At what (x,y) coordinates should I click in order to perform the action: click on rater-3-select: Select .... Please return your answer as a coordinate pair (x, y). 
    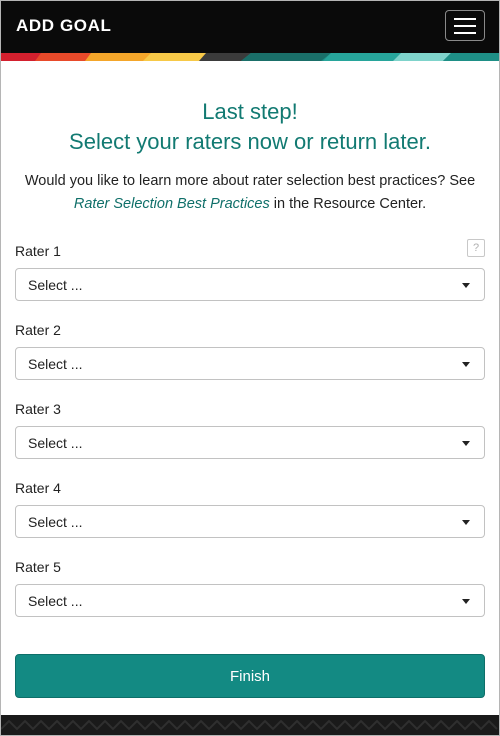
    Looking at the image, I should click on (250, 442).